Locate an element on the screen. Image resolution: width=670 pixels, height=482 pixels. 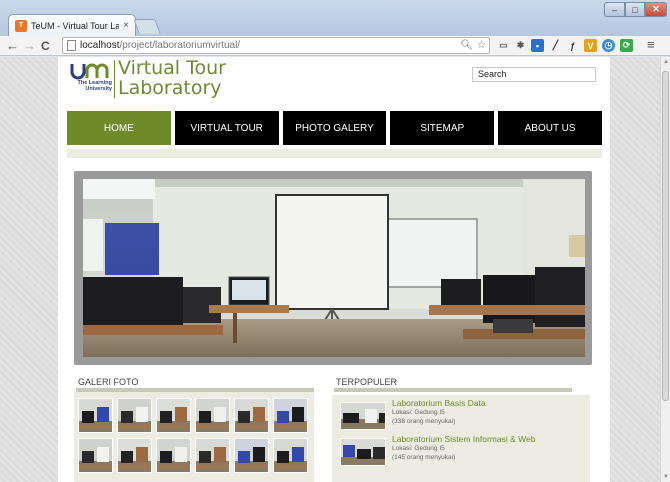
browser-tab: T TeUM - Virtual Tour Labo × is located at coordinates (72, 25).